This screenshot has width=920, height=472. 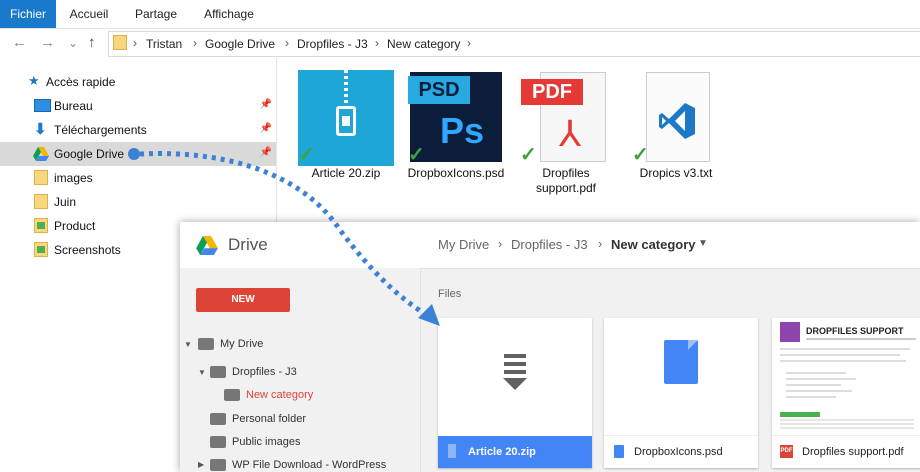 What do you see at coordinates (284, 237) in the screenshot?
I see `drag-arrow` at bounding box center [284, 237].